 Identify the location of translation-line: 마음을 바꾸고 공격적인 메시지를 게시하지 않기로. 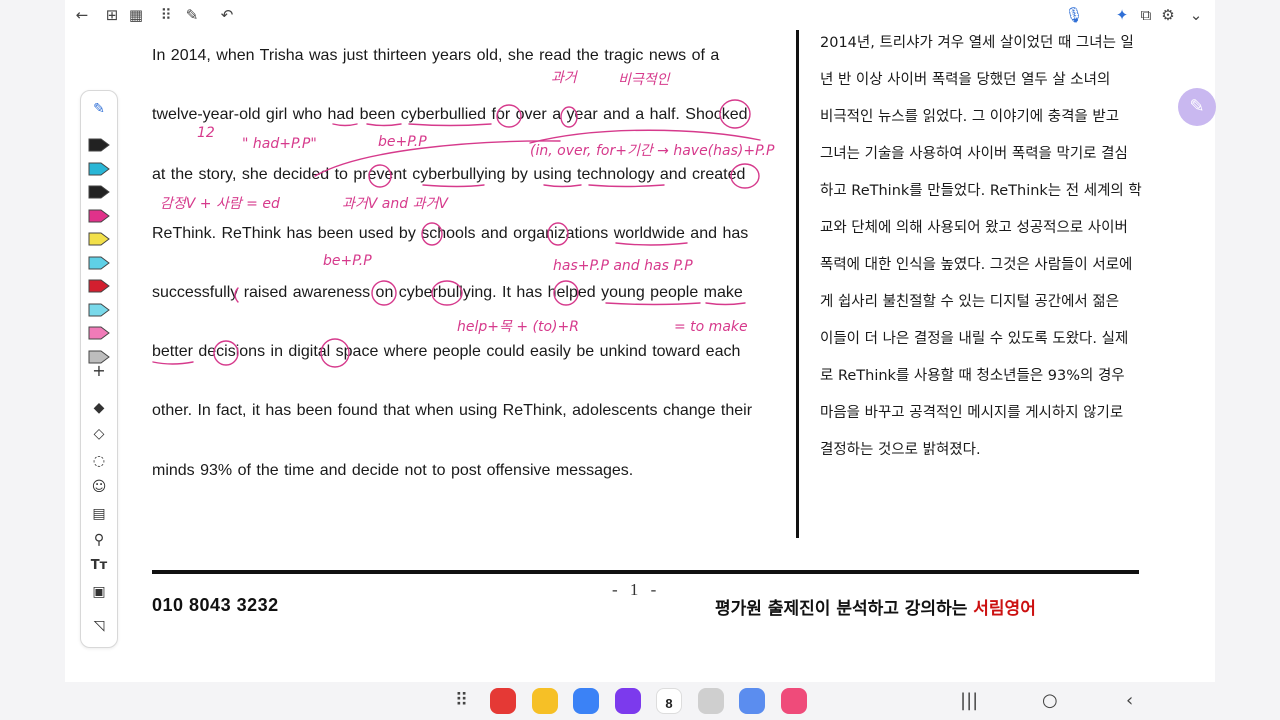
(972, 413).